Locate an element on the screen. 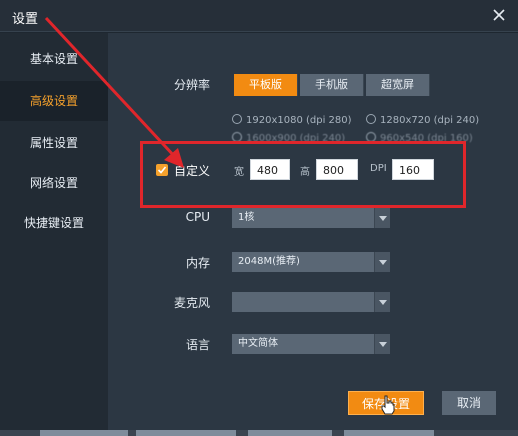  resolution-option: 1920x1080 (dpi 280) is located at coordinates (292, 120).